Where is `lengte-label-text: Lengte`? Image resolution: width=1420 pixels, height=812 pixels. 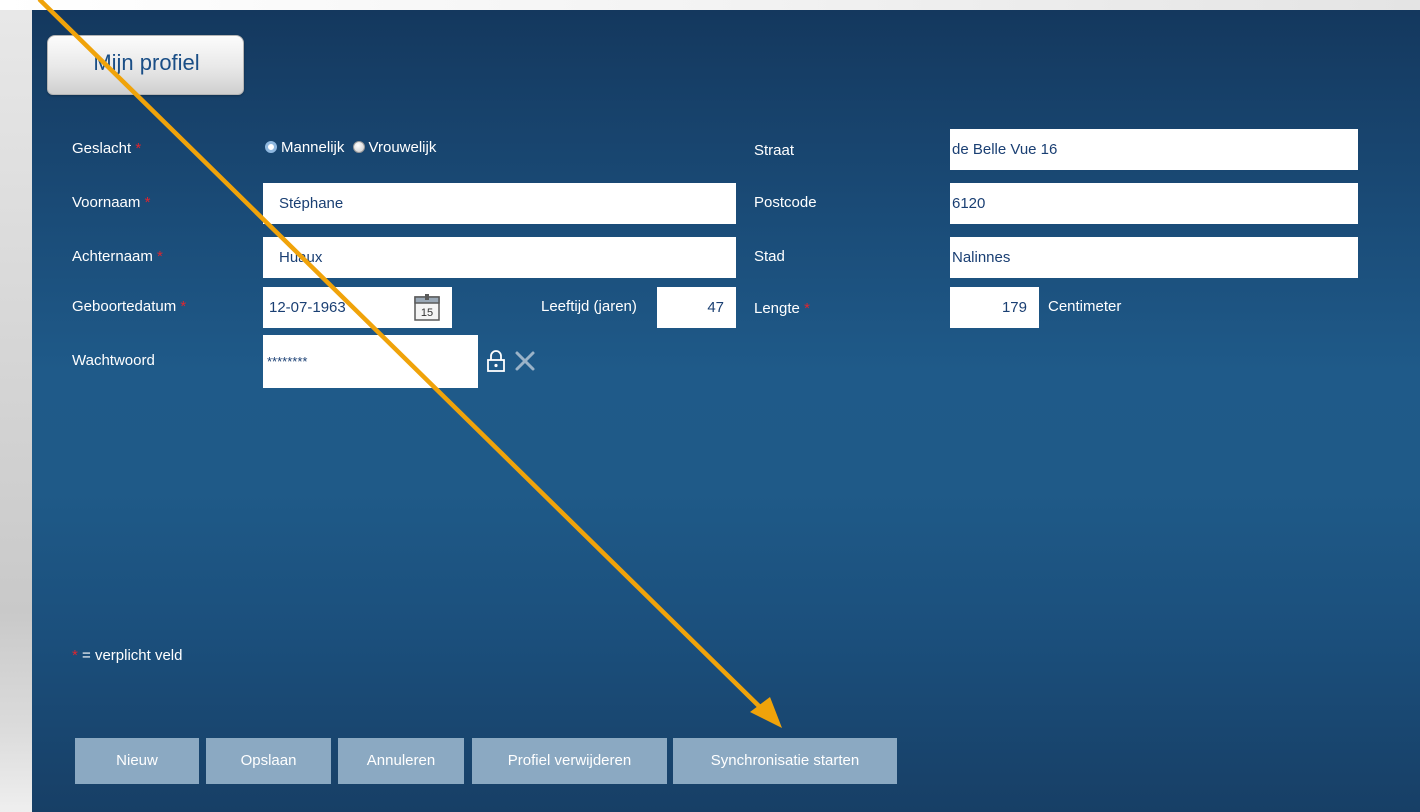 lengte-label-text: Lengte is located at coordinates (777, 308).